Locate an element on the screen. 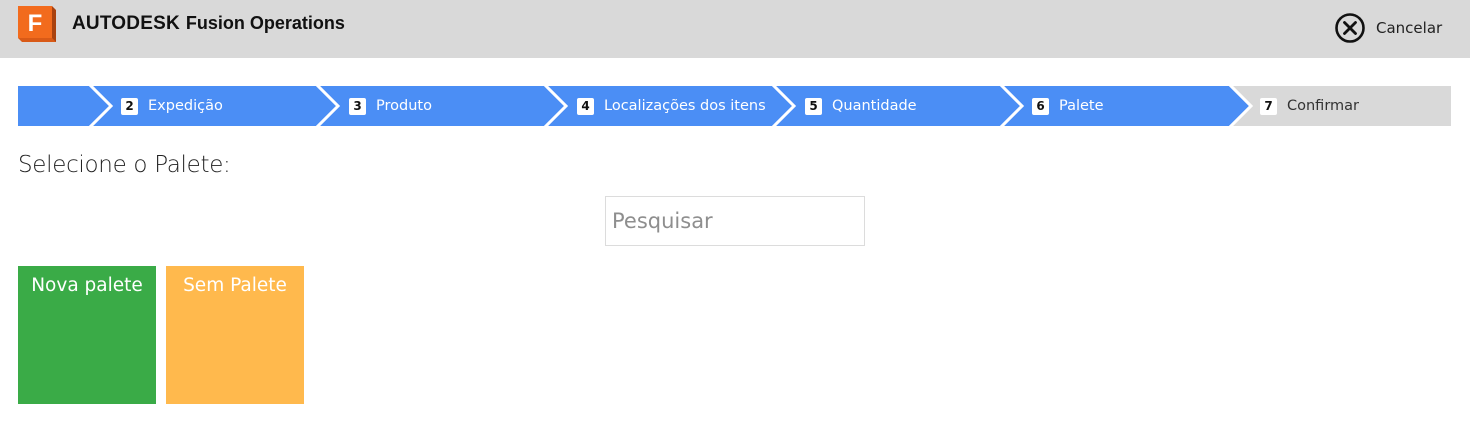  step-number: 2 is located at coordinates (129, 106).